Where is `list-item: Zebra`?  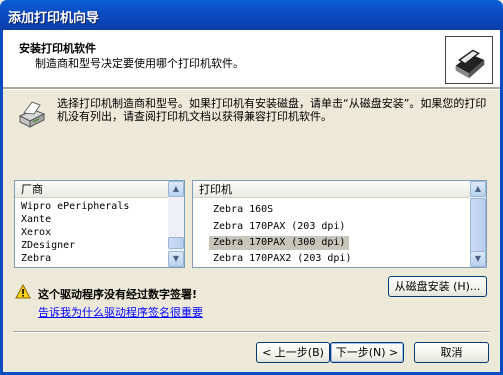
list-item: Zebra is located at coordinates (40, 258).